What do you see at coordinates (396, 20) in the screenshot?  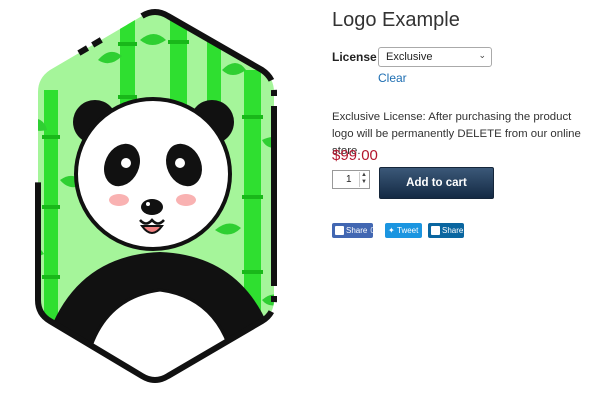 I see `product-title: Logo Example` at bounding box center [396, 20].